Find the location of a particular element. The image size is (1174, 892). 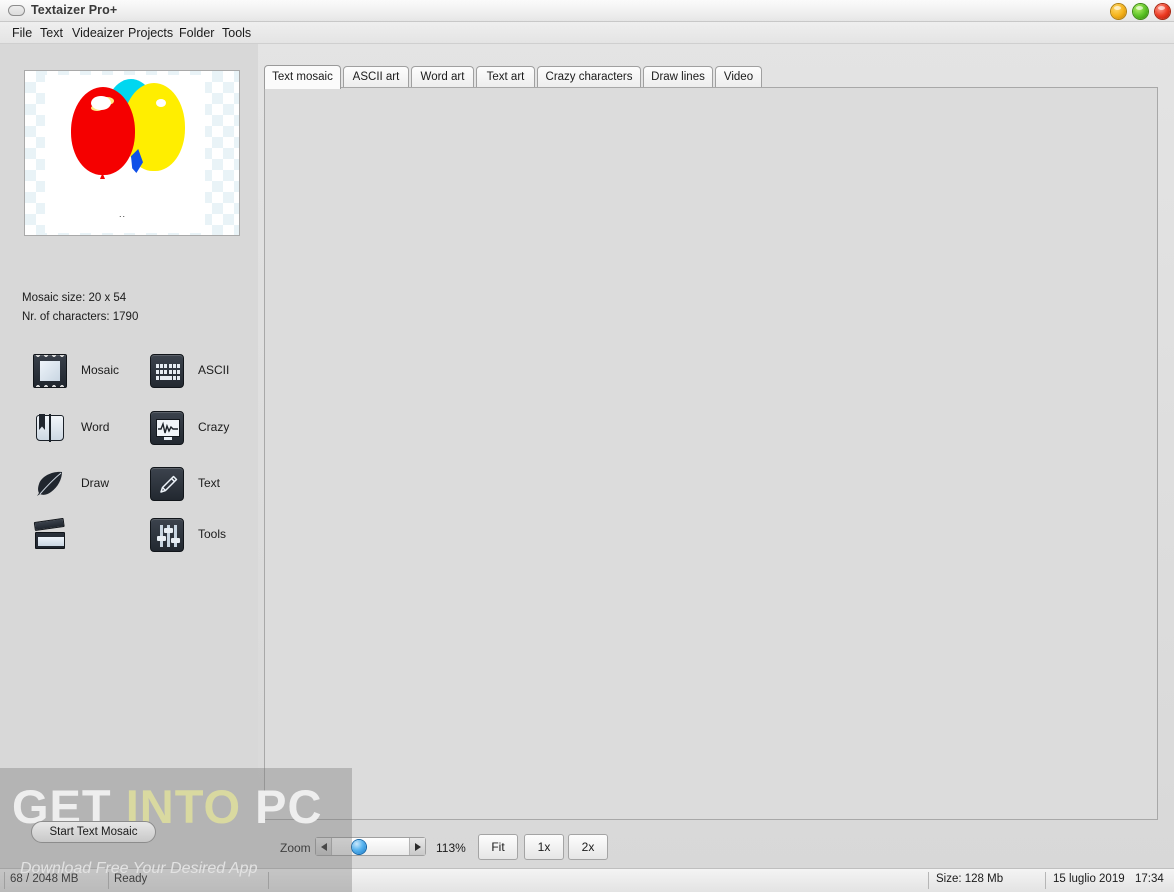

stamp-frame-icon is located at coordinates (50, 371).